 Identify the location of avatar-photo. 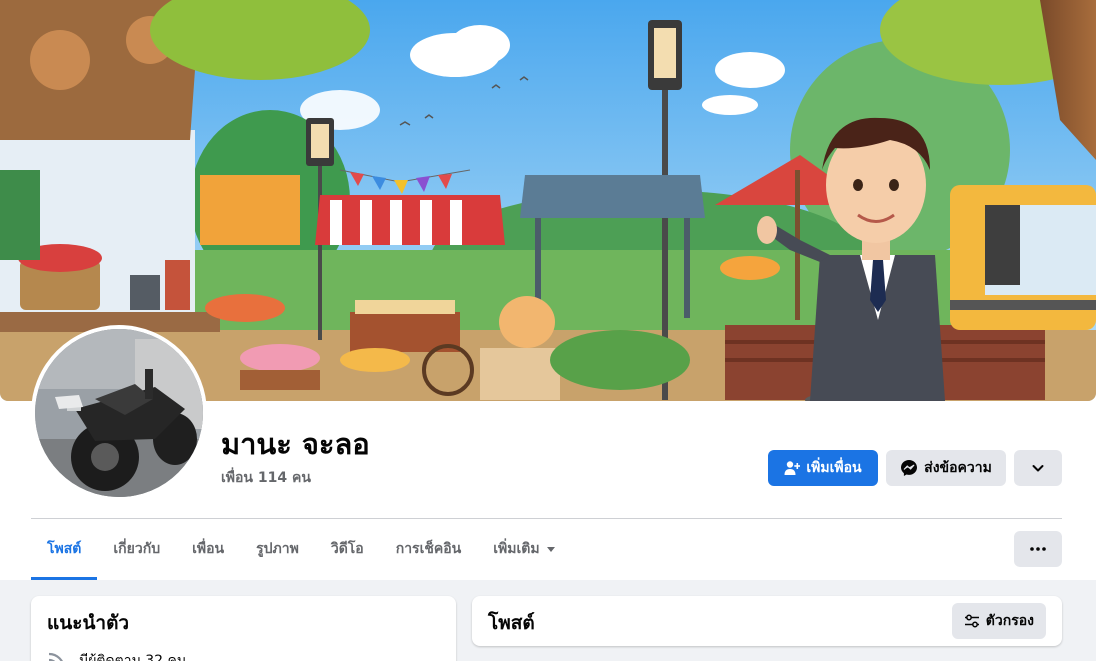
(119, 413).